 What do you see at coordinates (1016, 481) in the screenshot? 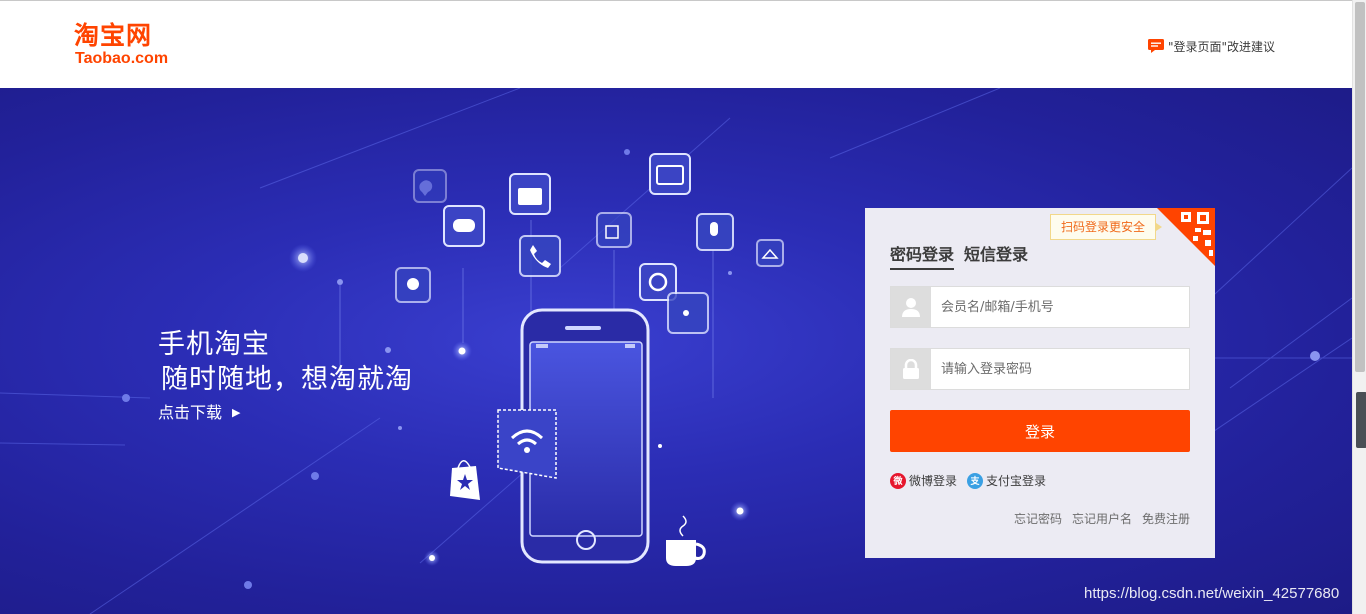
I see `alipay-login-label: 支付宝登录` at bounding box center [1016, 481].